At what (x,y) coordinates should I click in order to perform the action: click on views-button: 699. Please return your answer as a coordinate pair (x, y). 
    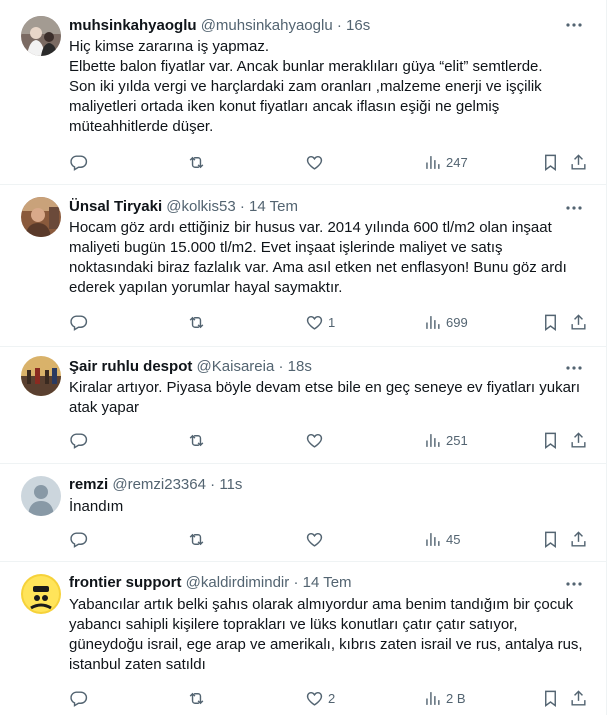
    Looking at the image, I should click on (445, 322).